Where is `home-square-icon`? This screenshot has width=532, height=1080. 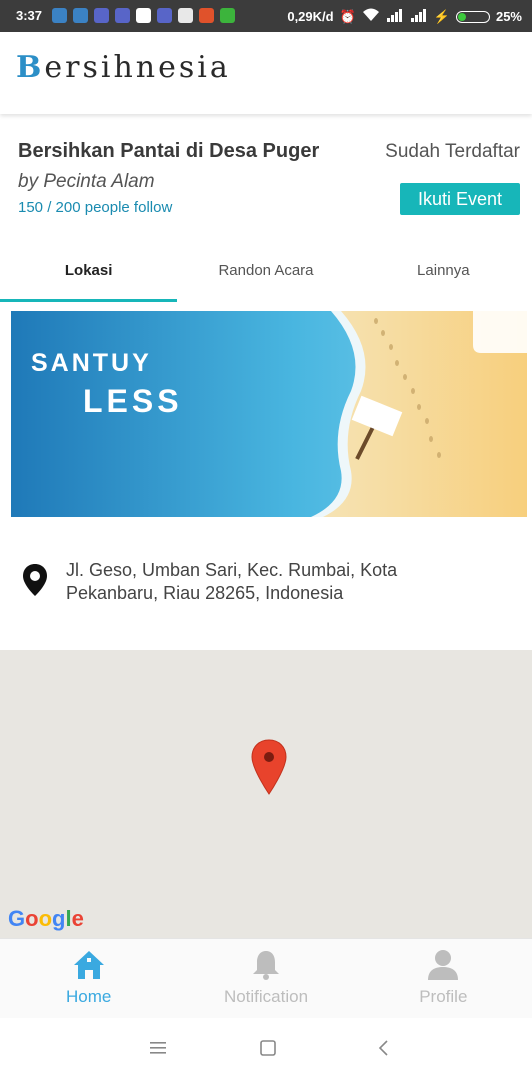 home-square-icon is located at coordinates (268, 1050).